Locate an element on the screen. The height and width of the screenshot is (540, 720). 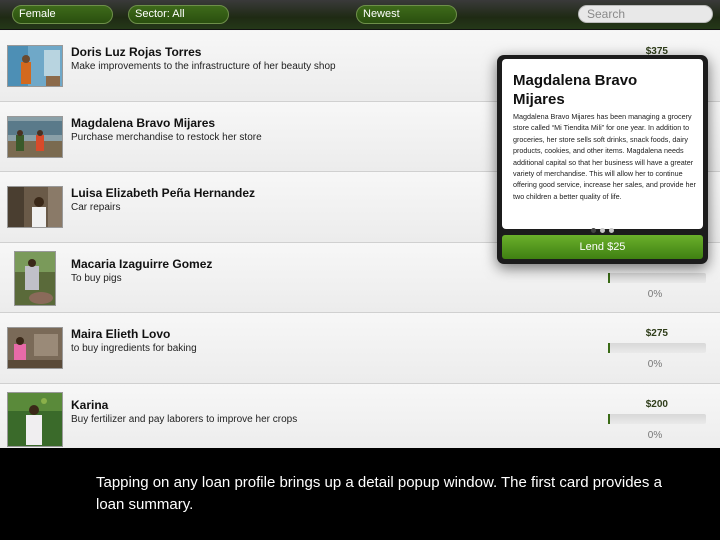
loan-amount: $200 is located at coordinates (656, 404).